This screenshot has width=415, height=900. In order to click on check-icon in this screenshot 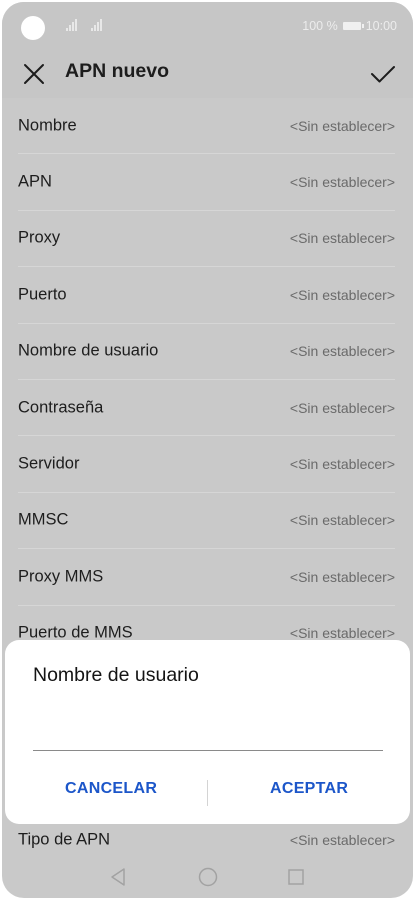, I will do `click(383, 74)`.